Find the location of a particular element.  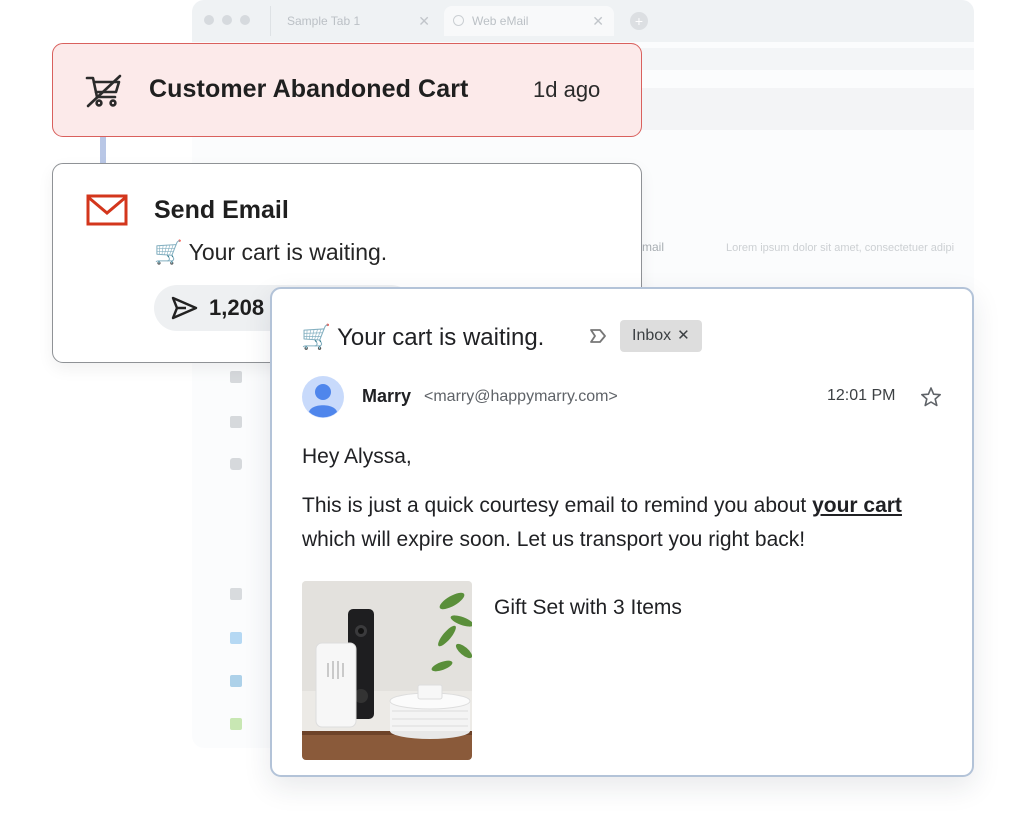

globe-icon is located at coordinates (458, 20).